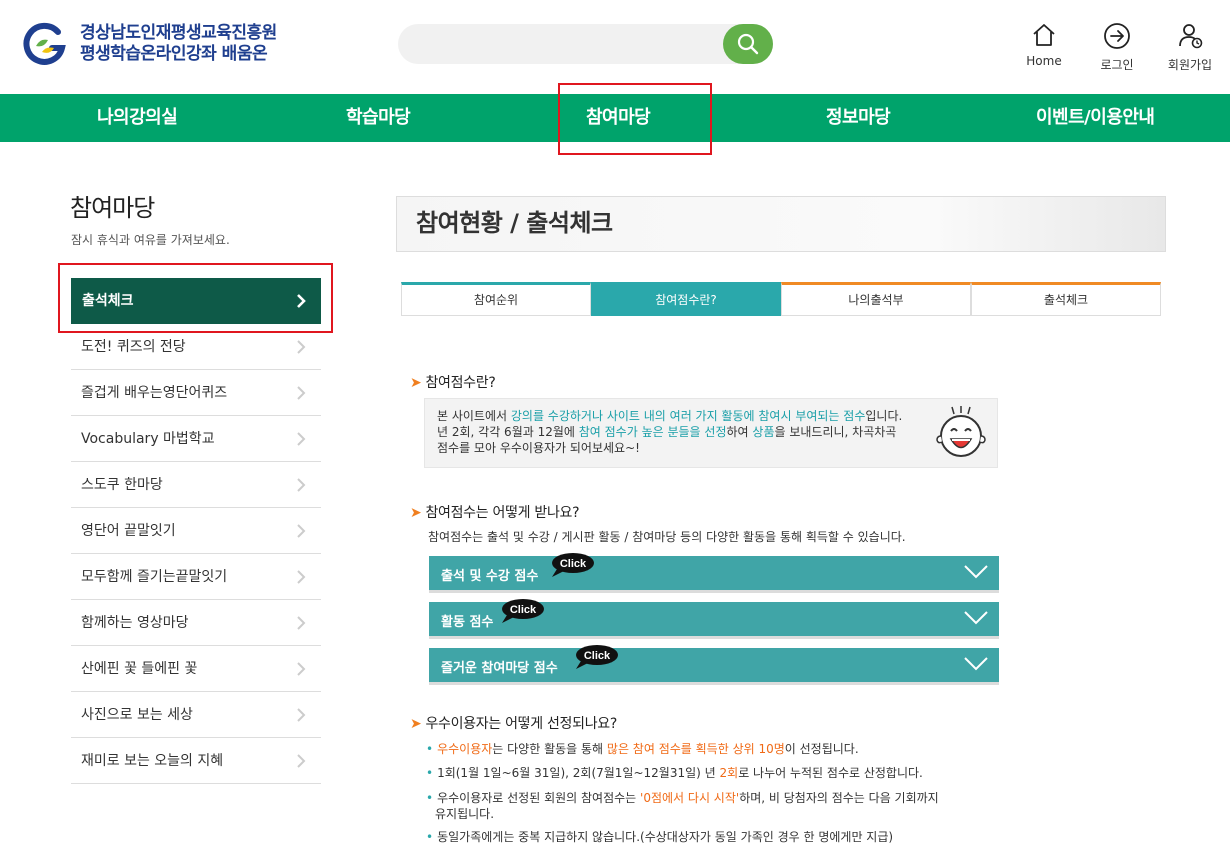  Describe the element at coordinates (1044, 35) in the screenshot. I see `home-icon` at that location.